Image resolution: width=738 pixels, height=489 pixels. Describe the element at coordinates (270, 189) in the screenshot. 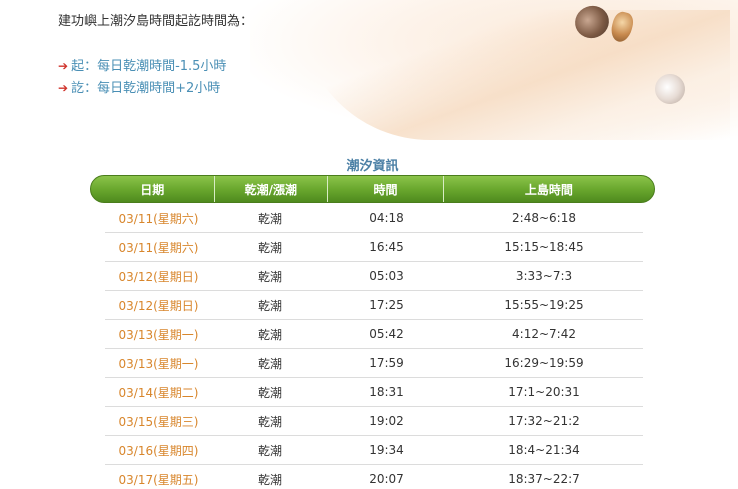

I see `column-header-tide: 乾潮/漲潮` at that location.